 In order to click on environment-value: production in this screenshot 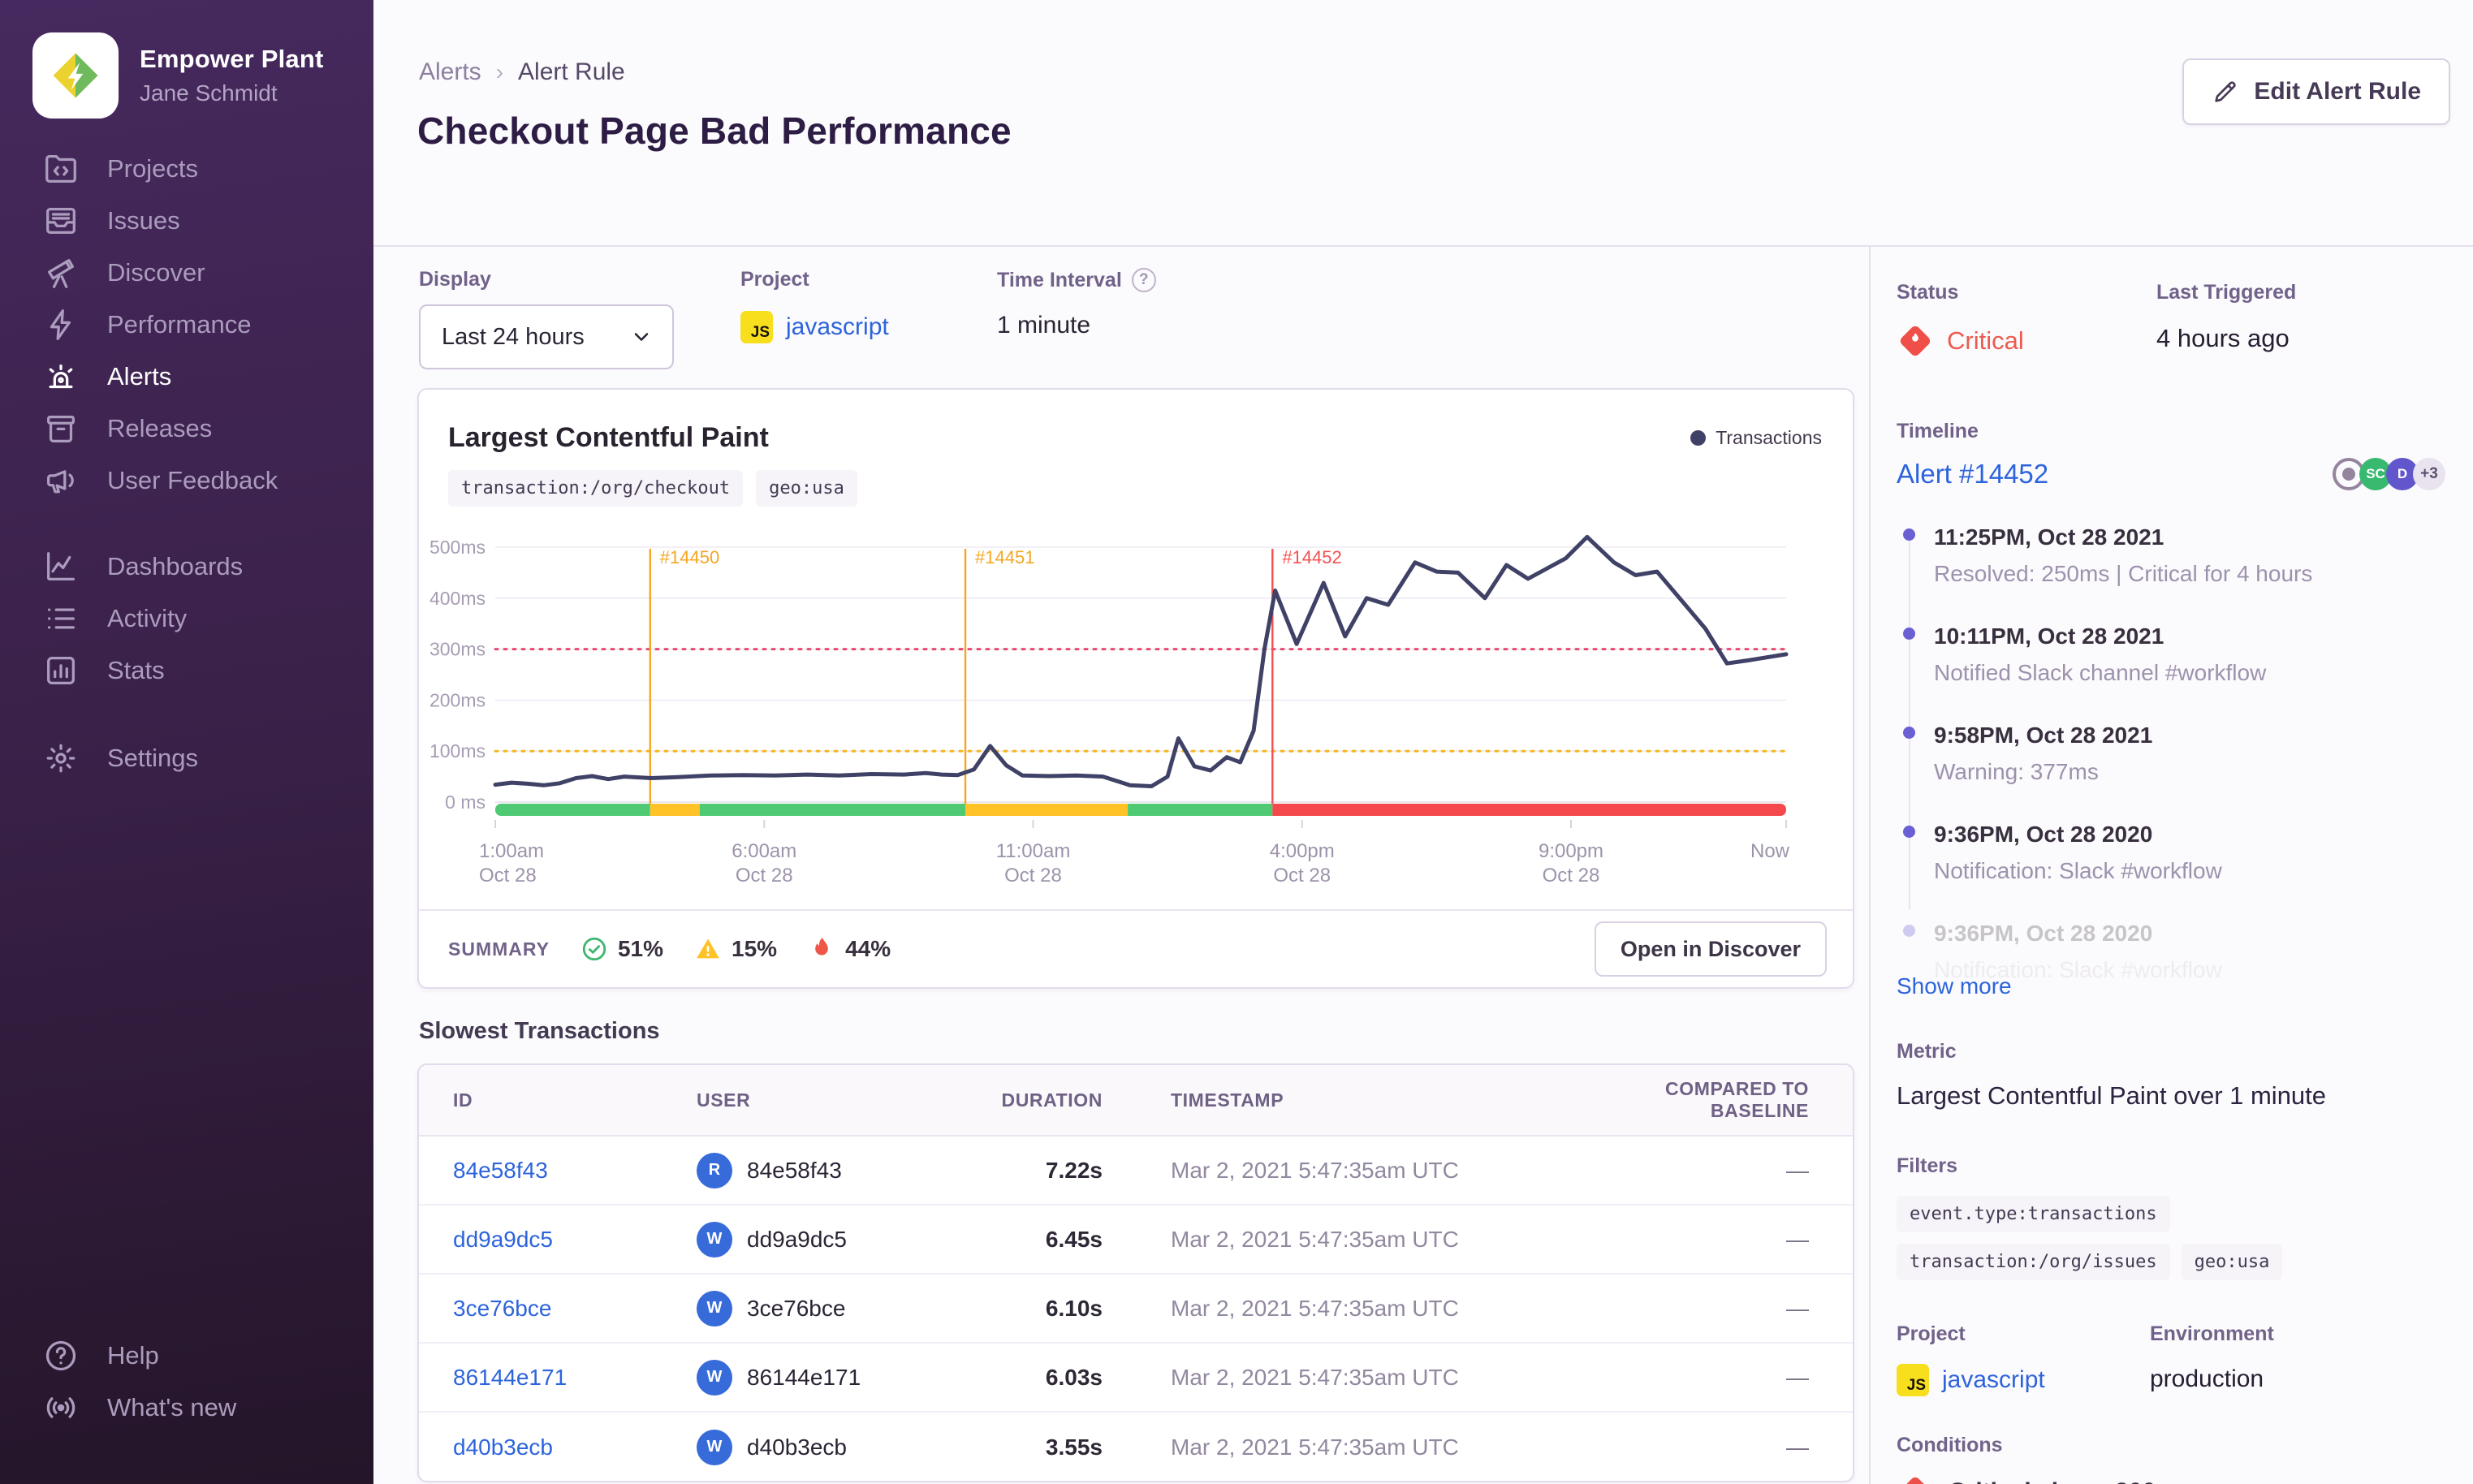, I will do `click(2207, 1378)`.